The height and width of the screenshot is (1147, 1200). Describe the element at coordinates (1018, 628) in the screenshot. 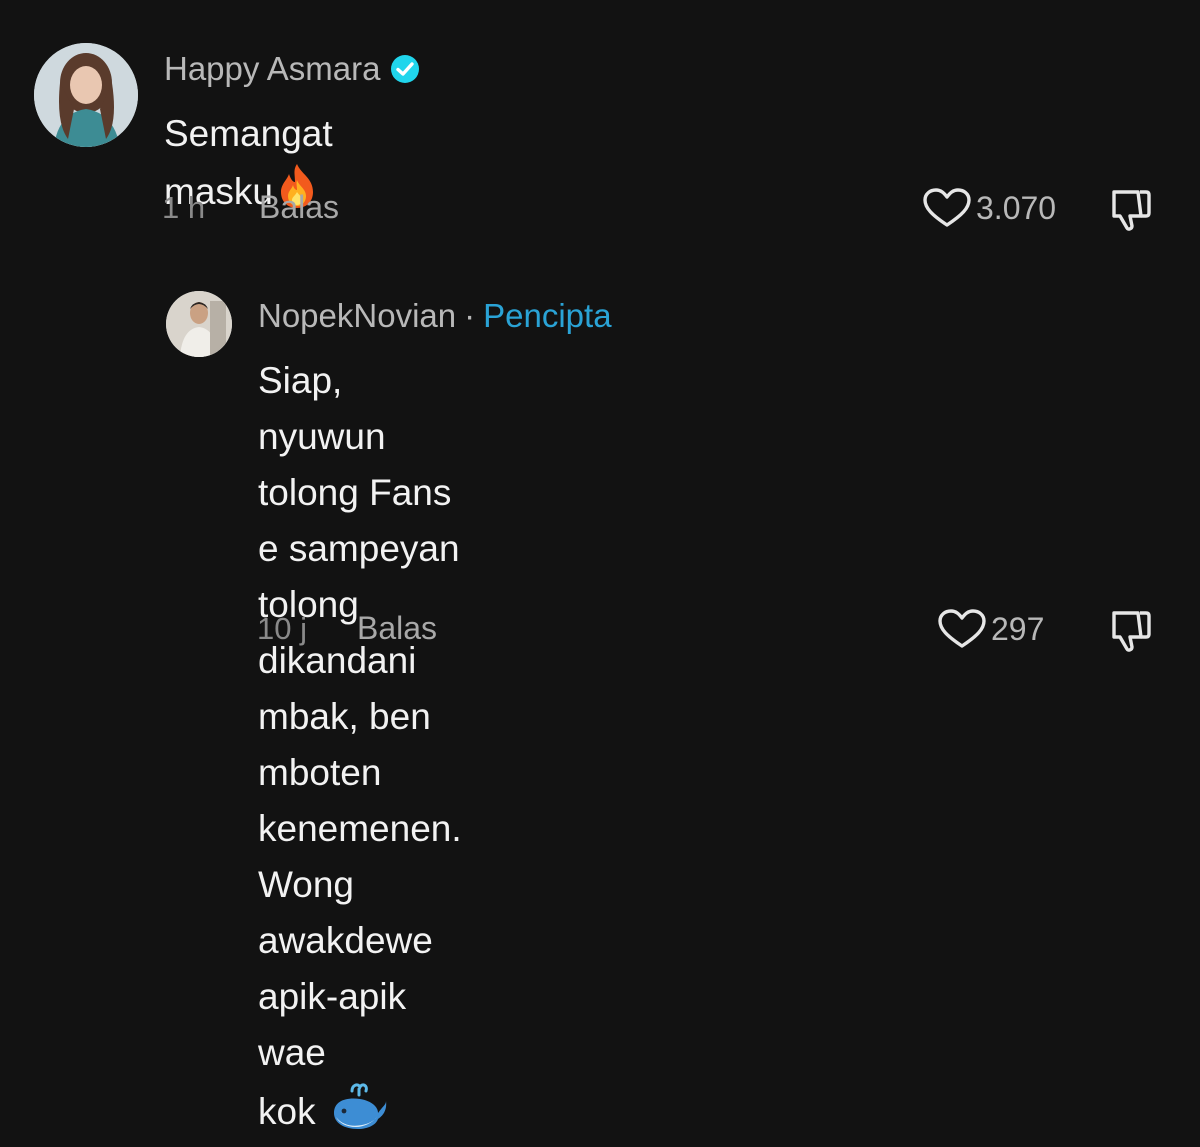

I see `like-count: 297` at that location.